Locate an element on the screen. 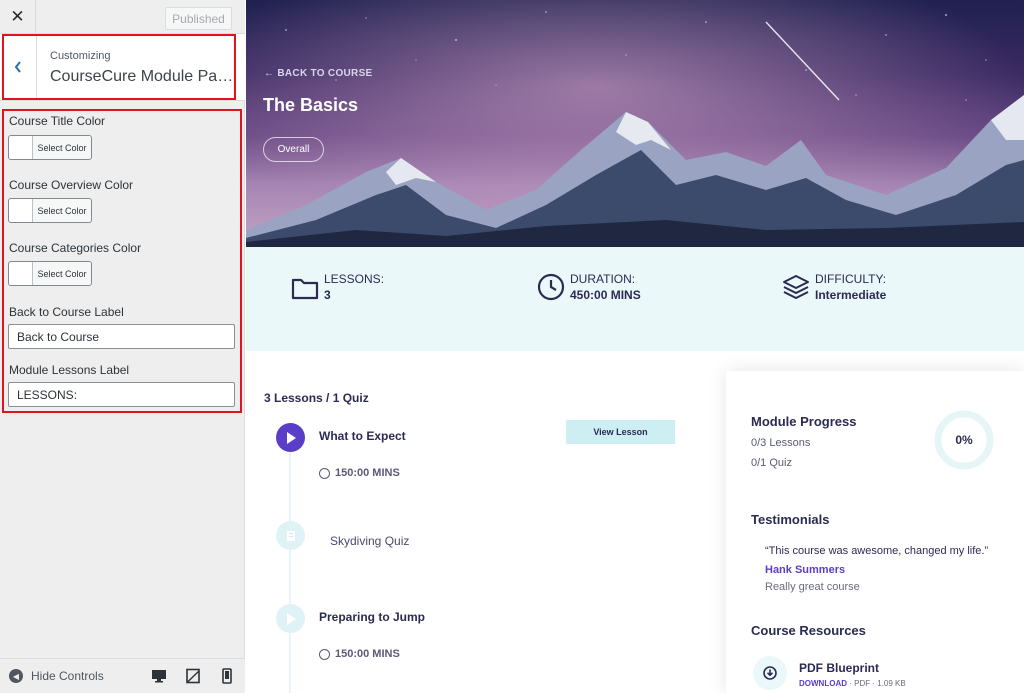 Image resolution: width=1024 pixels, height=693 pixels. lessons-progress: 0/3 Lessons is located at coordinates (781, 443).